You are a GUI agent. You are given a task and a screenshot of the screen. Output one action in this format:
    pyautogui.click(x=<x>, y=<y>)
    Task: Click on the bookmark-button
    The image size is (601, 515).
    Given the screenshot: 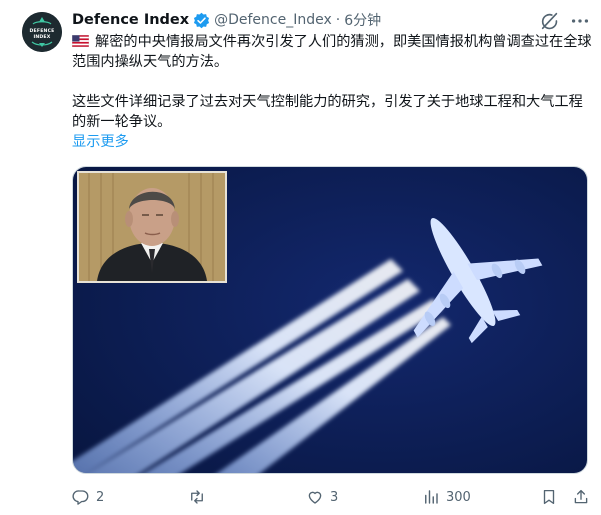 What is the action you would take?
    pyautogui.click(x=549, y=497)
    